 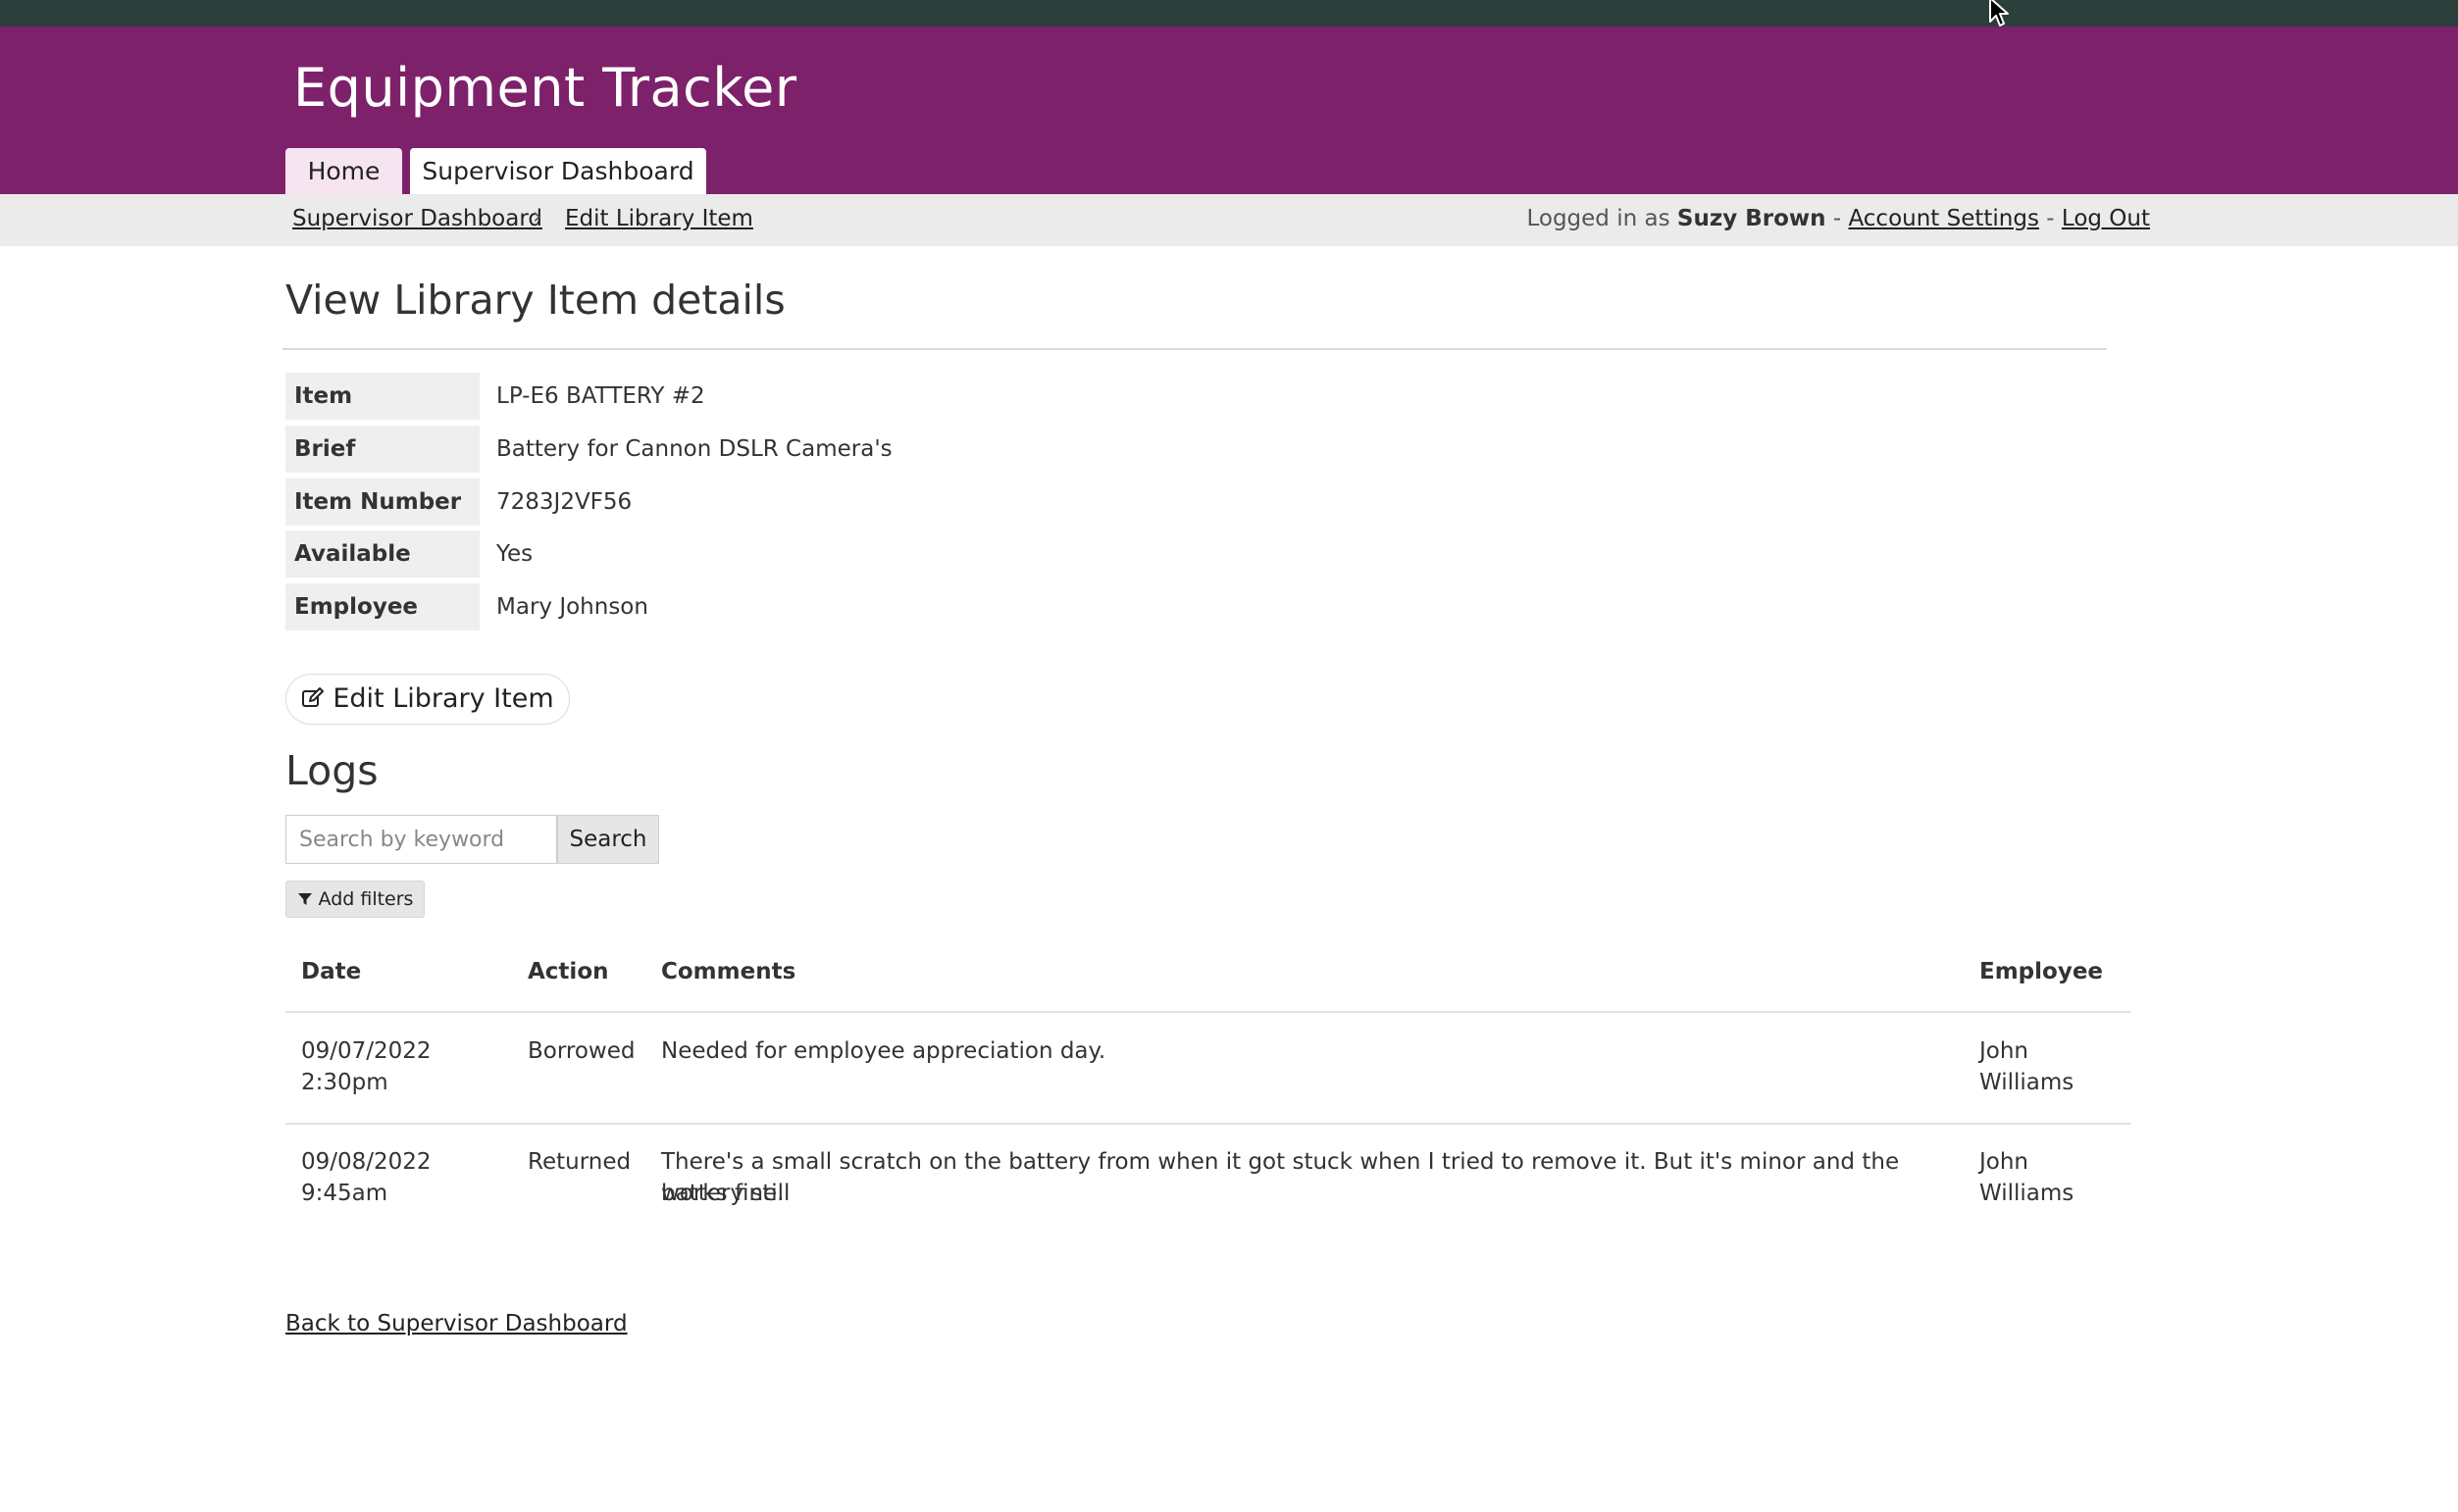 What do you see at coordinates (421, 839) in the screenshot?
I see `search-input` at bounding box center [421, 839].